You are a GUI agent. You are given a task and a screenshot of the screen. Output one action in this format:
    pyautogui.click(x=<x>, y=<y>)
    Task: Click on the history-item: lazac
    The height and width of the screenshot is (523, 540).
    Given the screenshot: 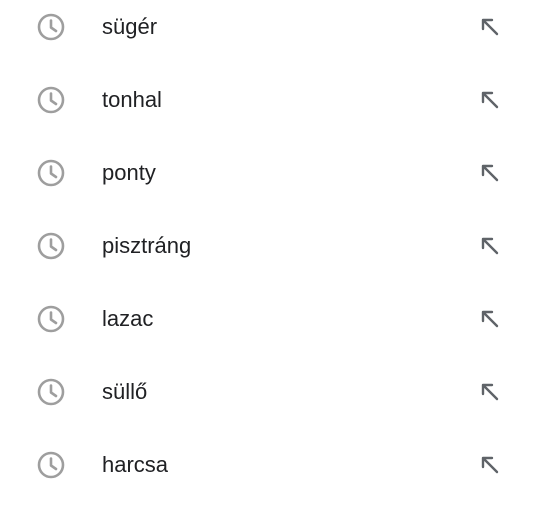 What is the action you would take?
    pyautogui.click(x=270, y=319)
    